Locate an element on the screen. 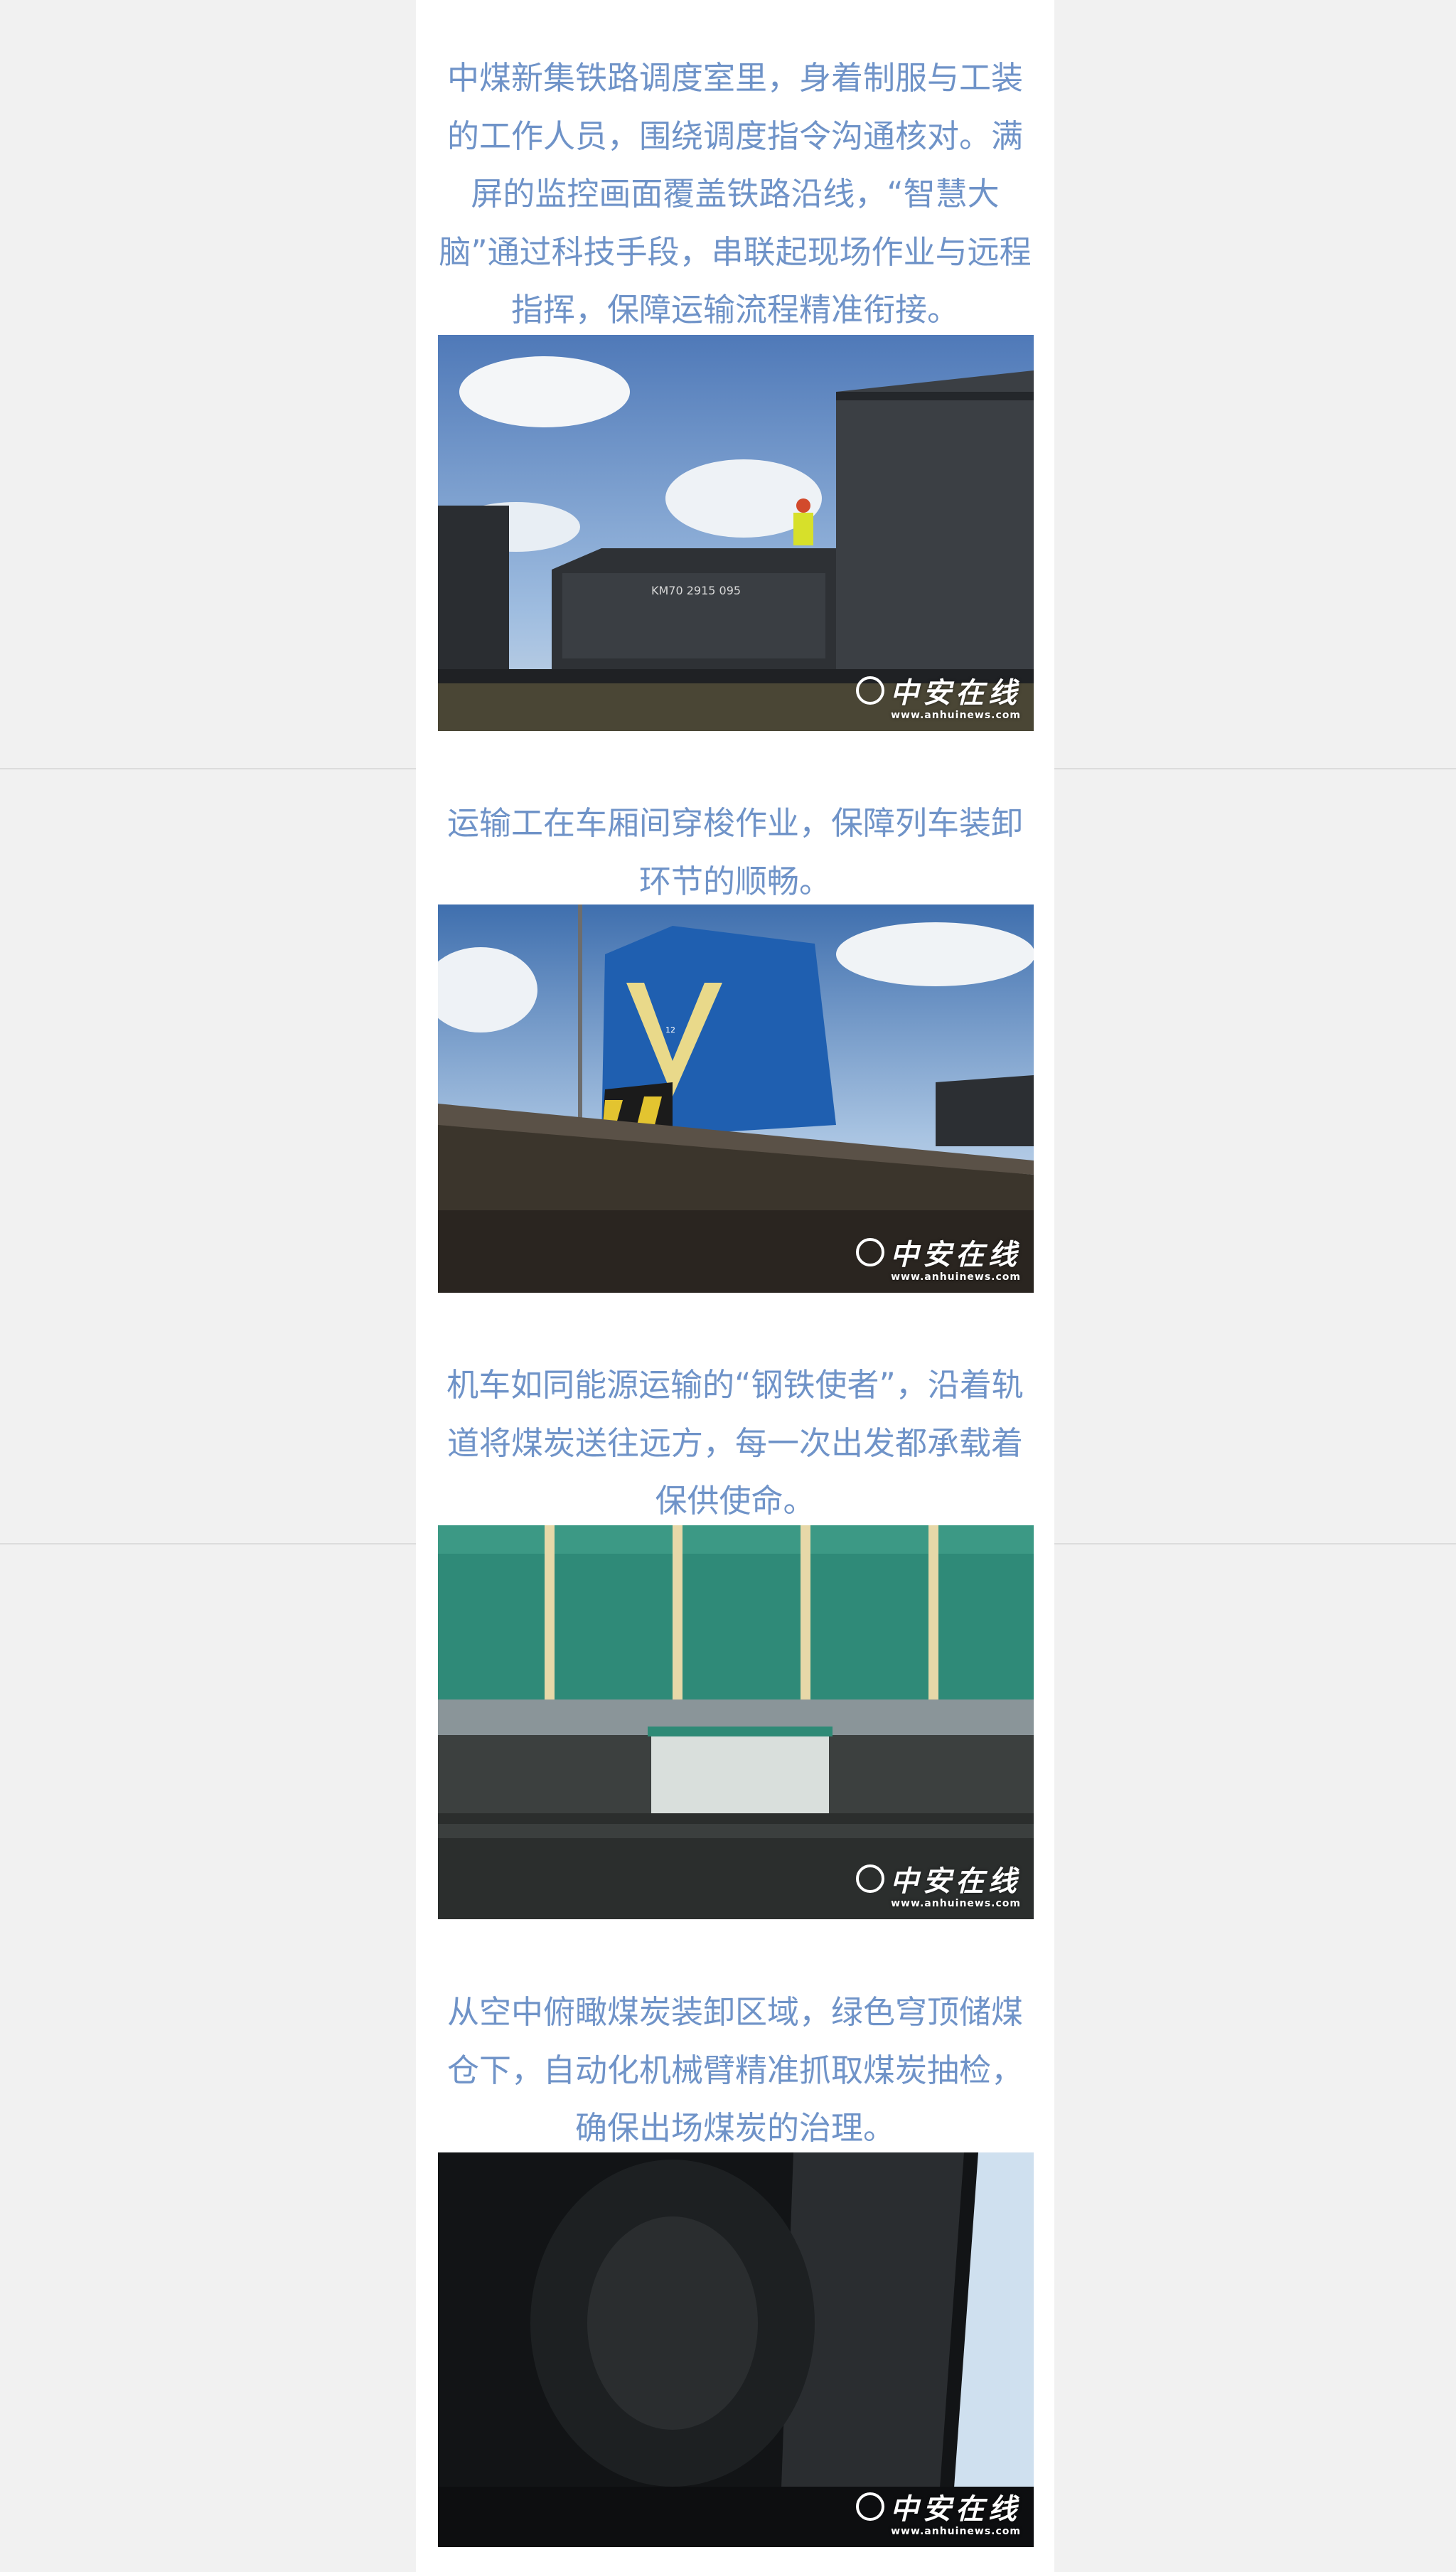 The width and height of the screenshot is (1456, 2572). wagon-number-text: KM70 2915 095 is located at coordinates (696, 590).